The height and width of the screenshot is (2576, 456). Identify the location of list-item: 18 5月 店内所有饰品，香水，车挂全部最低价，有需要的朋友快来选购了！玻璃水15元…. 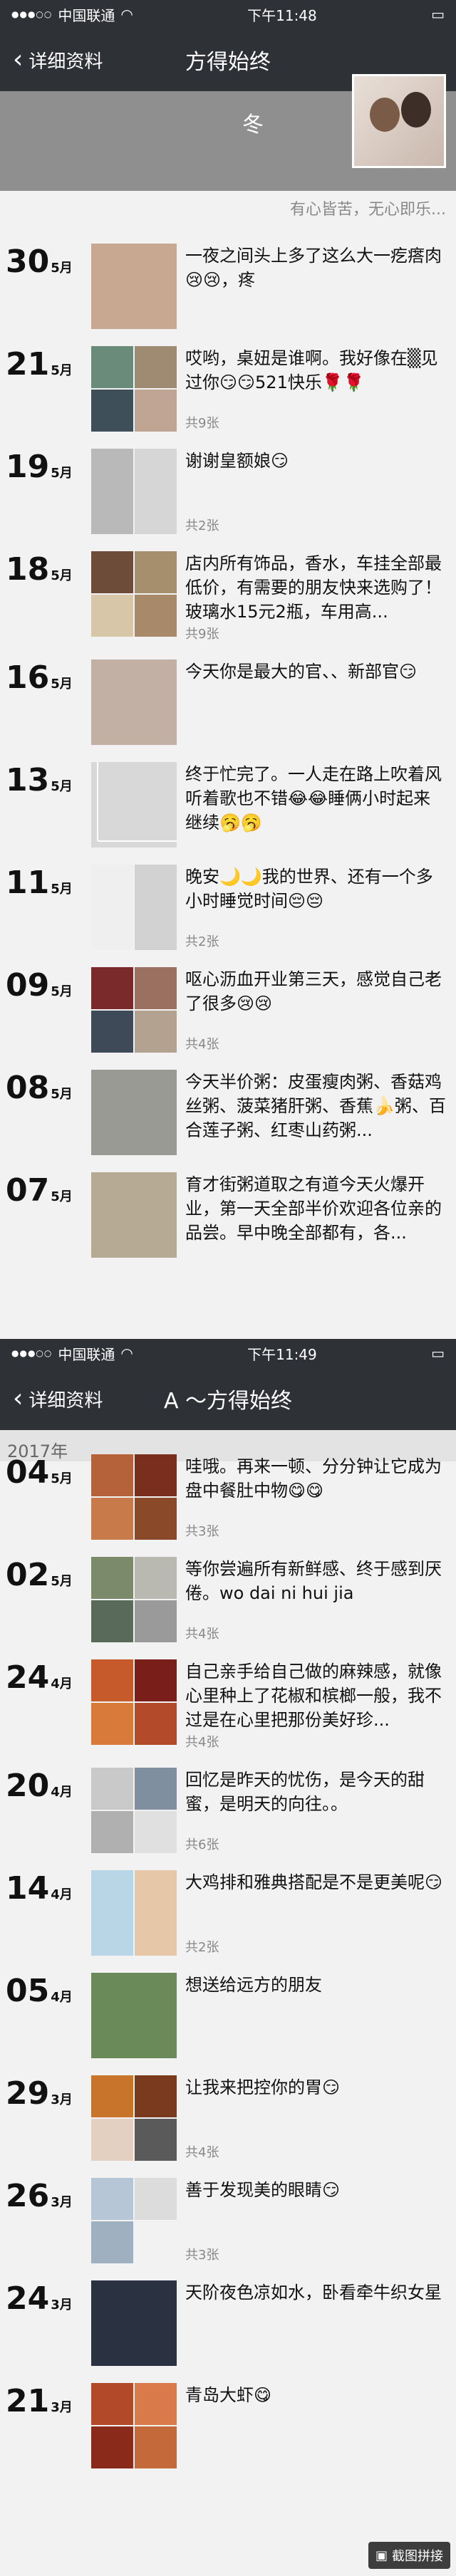
(228, 596).